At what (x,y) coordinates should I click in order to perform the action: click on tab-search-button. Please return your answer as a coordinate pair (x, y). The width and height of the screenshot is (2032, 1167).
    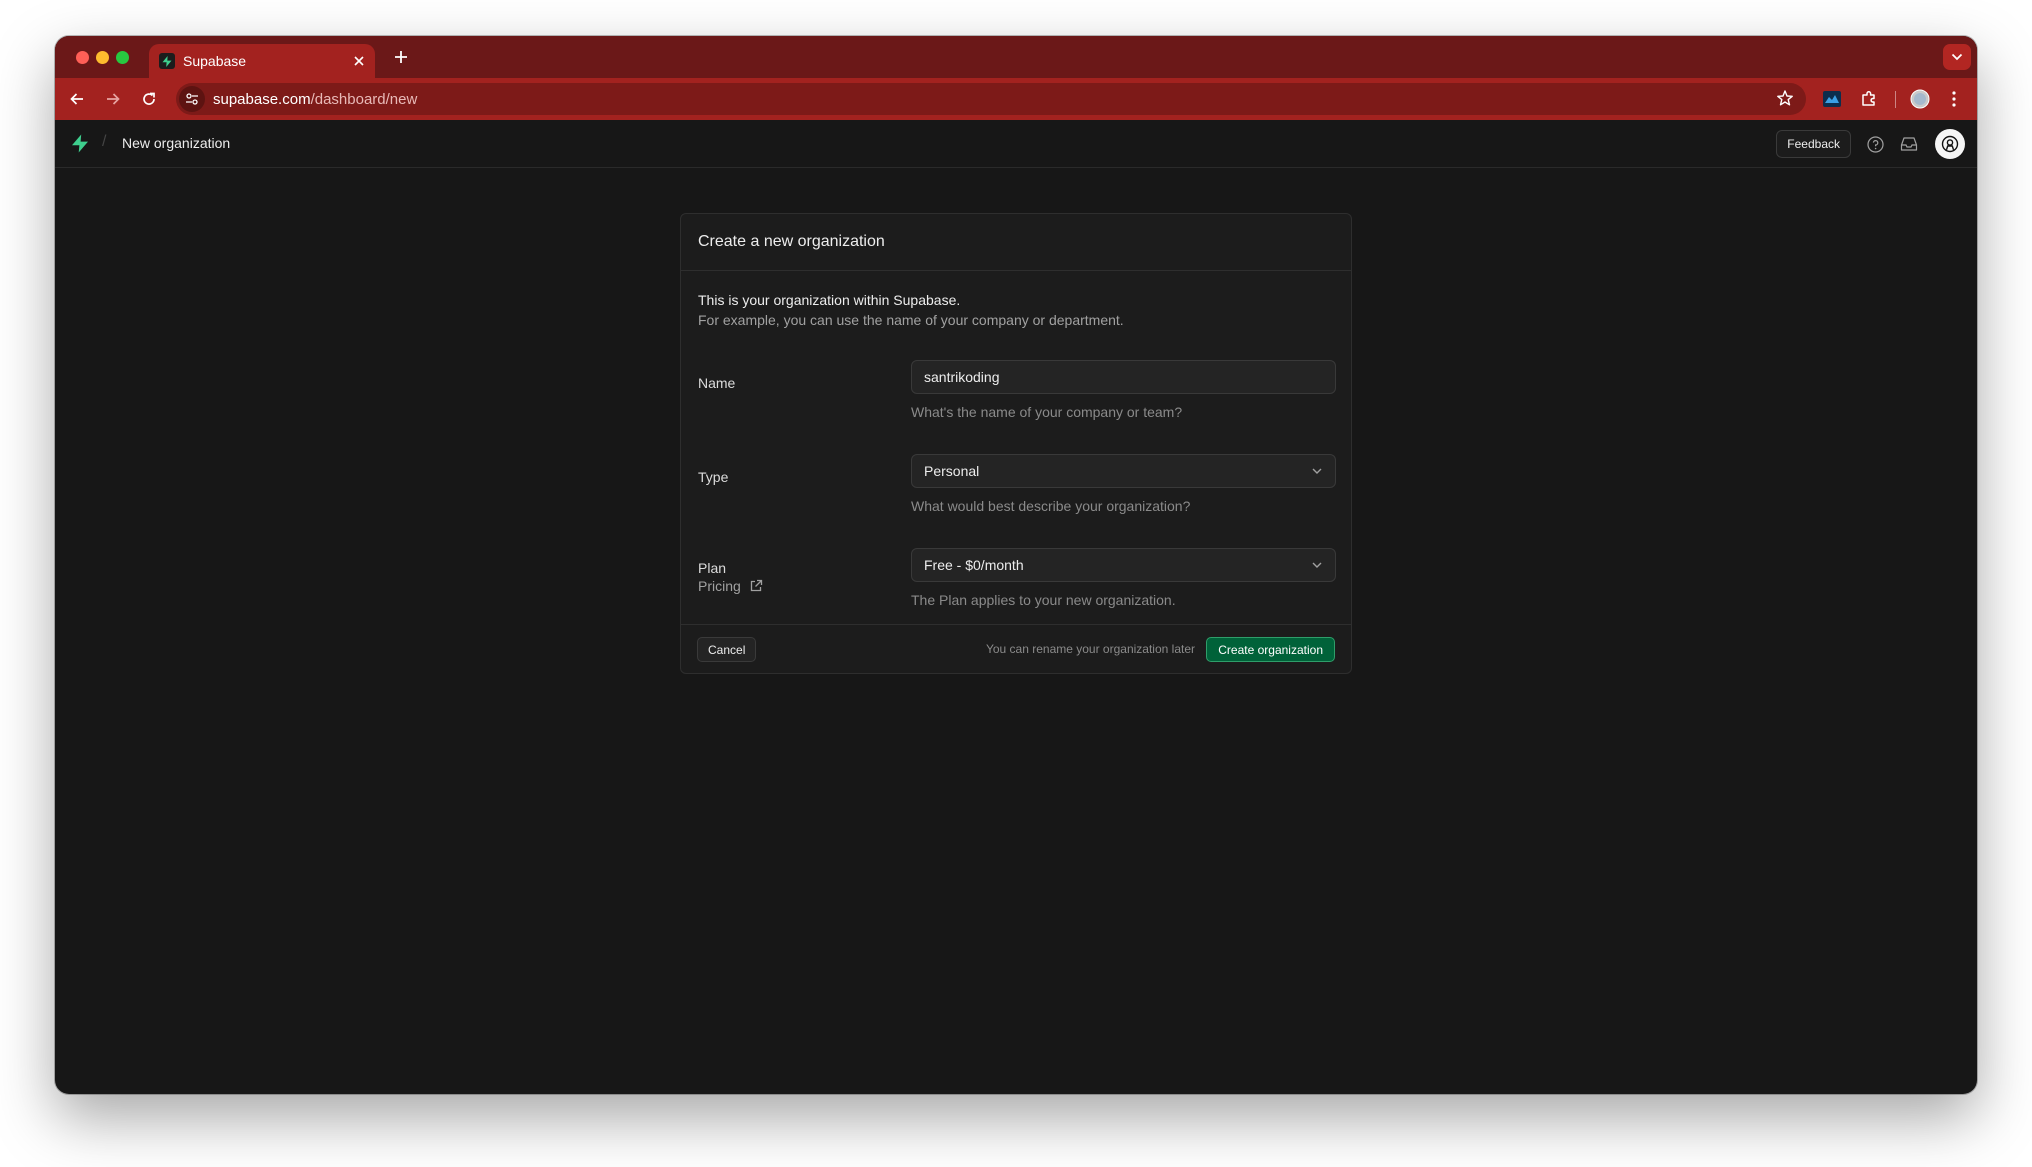
    Looking at the image, I should click on (1957, 57).